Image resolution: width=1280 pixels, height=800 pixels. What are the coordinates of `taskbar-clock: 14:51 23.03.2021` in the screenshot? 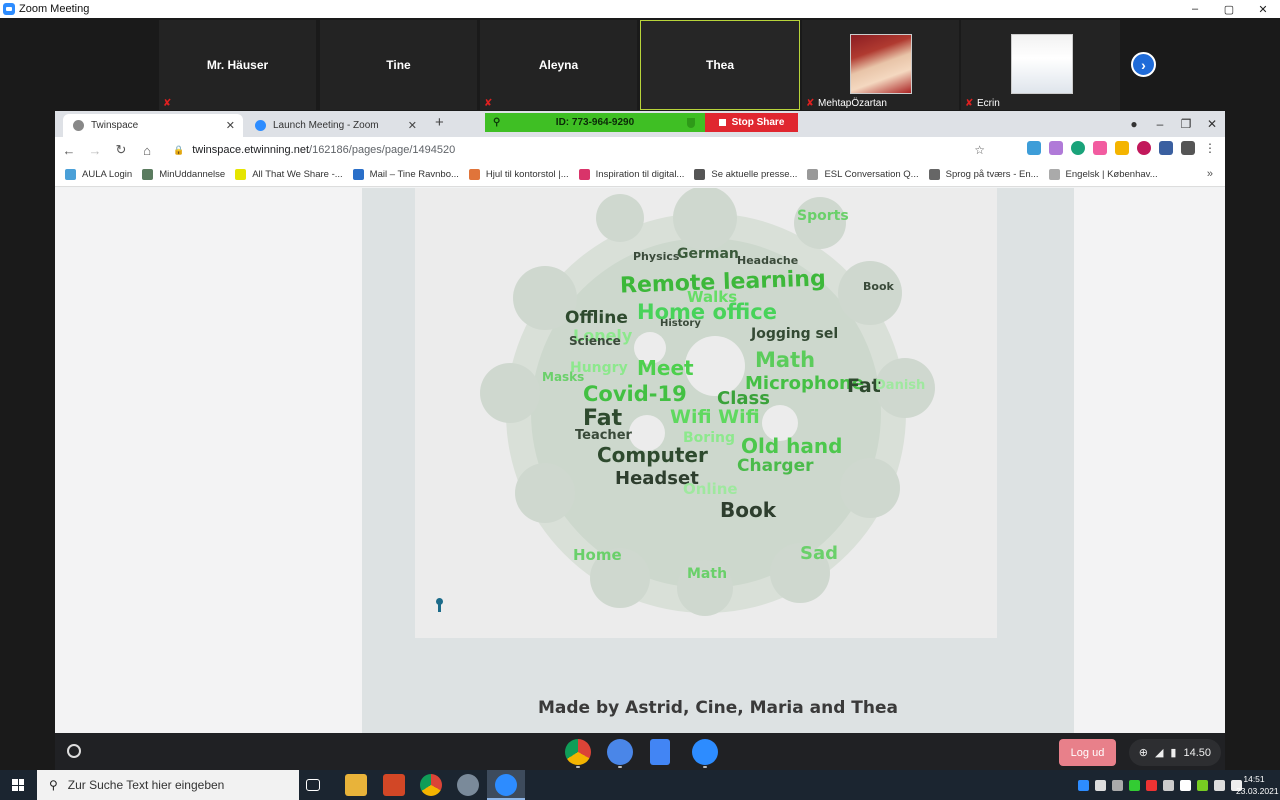 It's located at (1257, 785).